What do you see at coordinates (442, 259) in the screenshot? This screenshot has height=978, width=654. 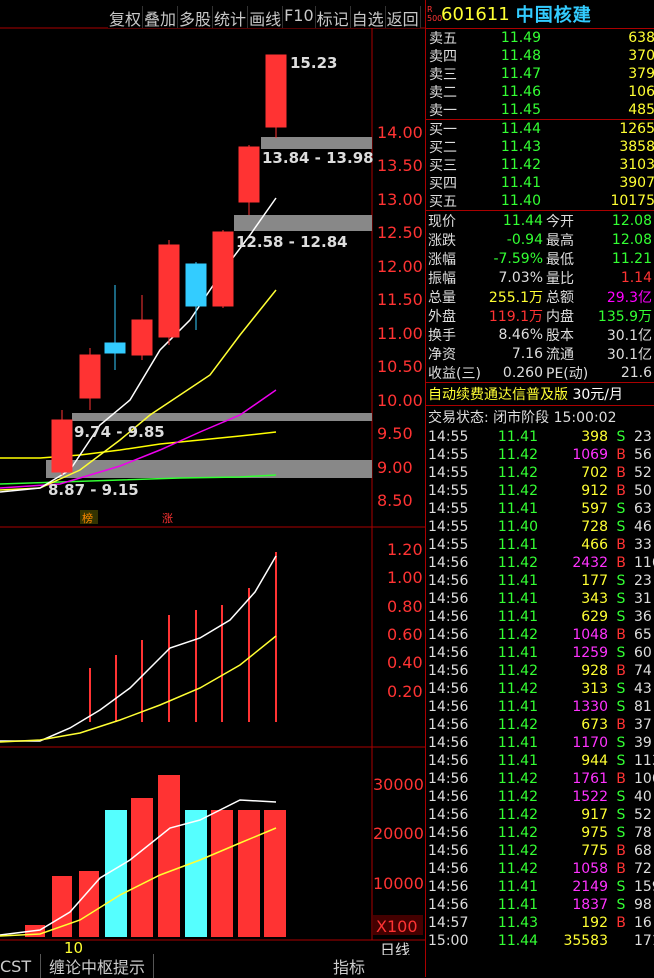 I see `quote-label: 涨幅` at bounding box center [442, 259].